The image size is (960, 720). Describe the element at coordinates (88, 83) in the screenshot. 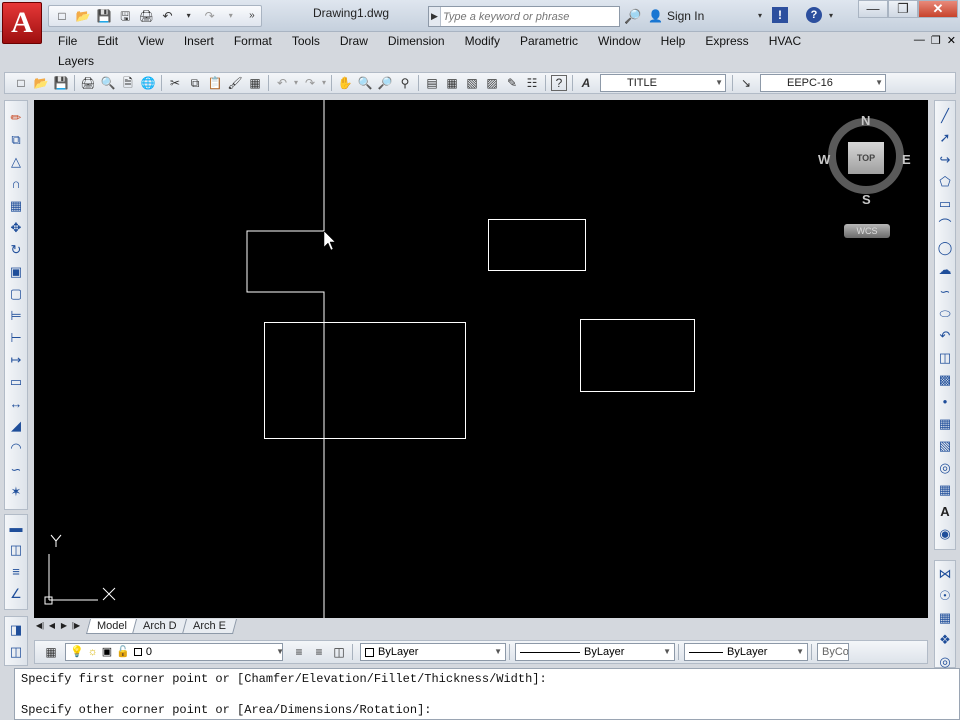

I see `plot-icon: 🖨` at that location.